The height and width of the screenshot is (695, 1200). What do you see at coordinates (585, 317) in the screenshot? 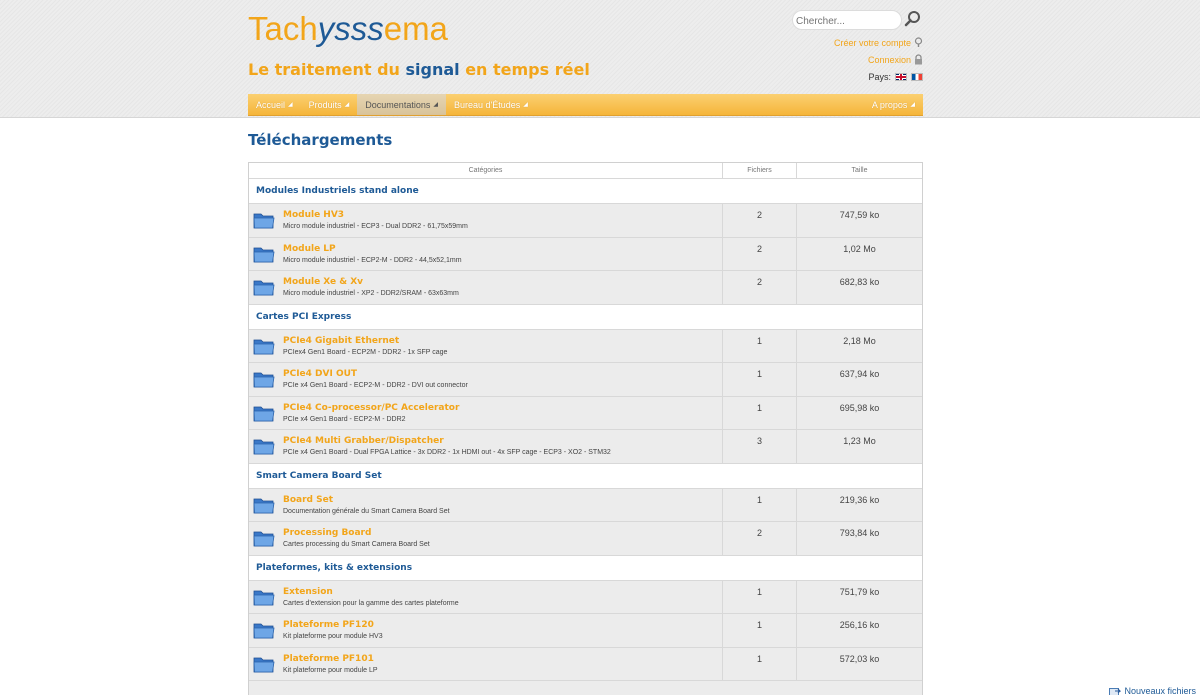
I see `section-header: Cartes PCI Express` at bounding box center [585, 317].